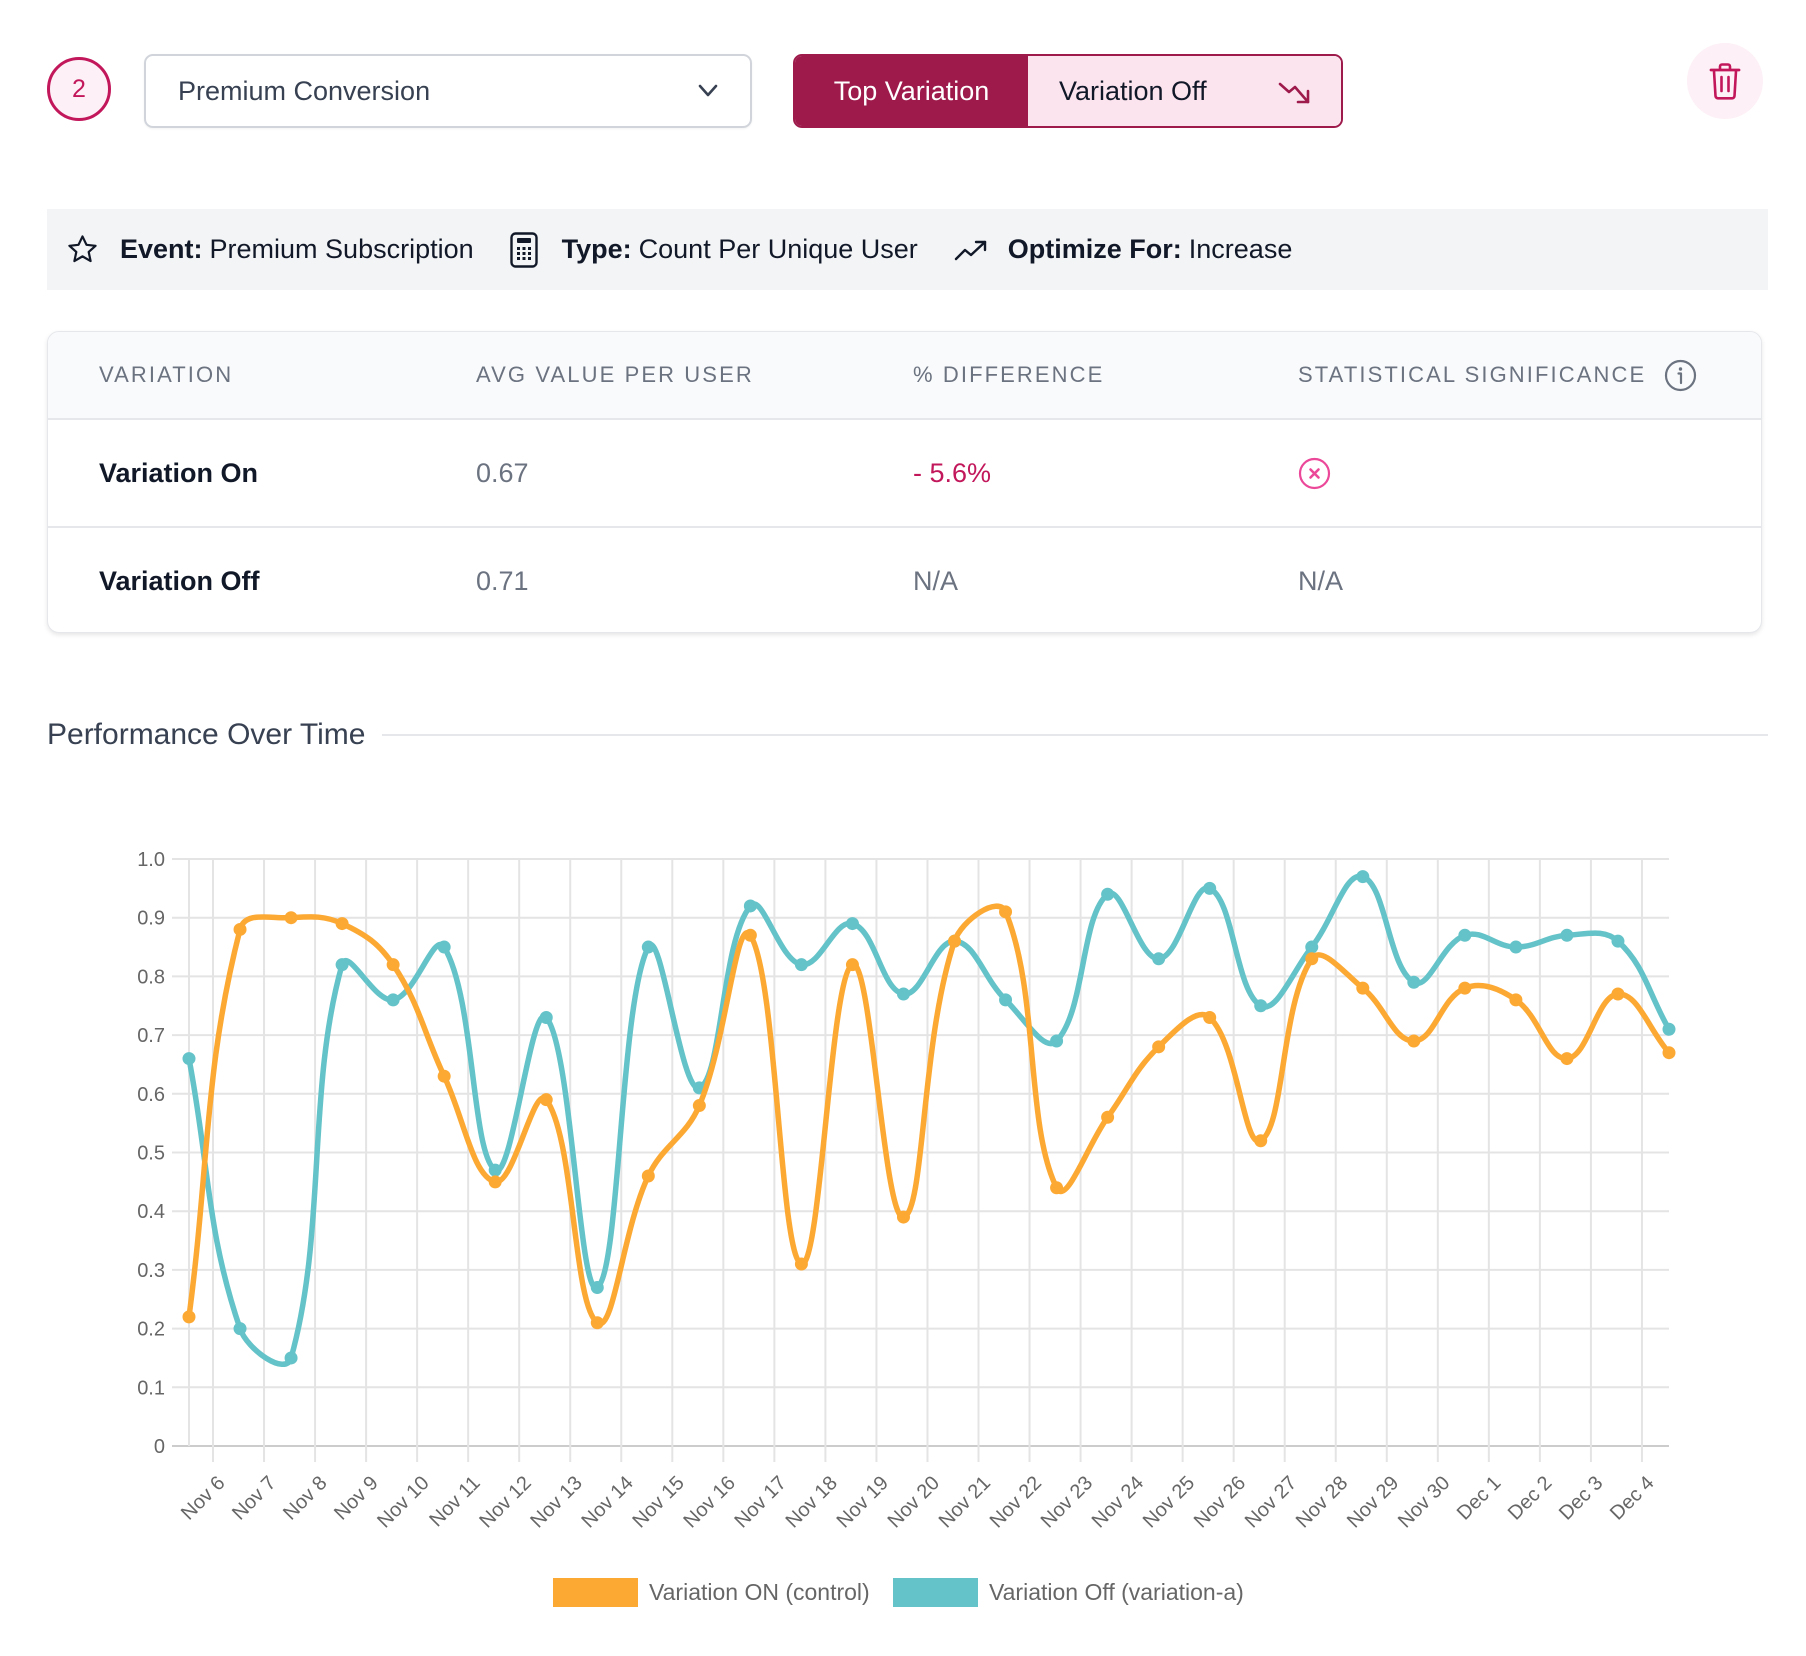 The width and height of the screenshot is (1806, 1656). Describe the element at coordinates (151, 1330) in the screenshot. I see `y-tick-label: 0.2` at that location.